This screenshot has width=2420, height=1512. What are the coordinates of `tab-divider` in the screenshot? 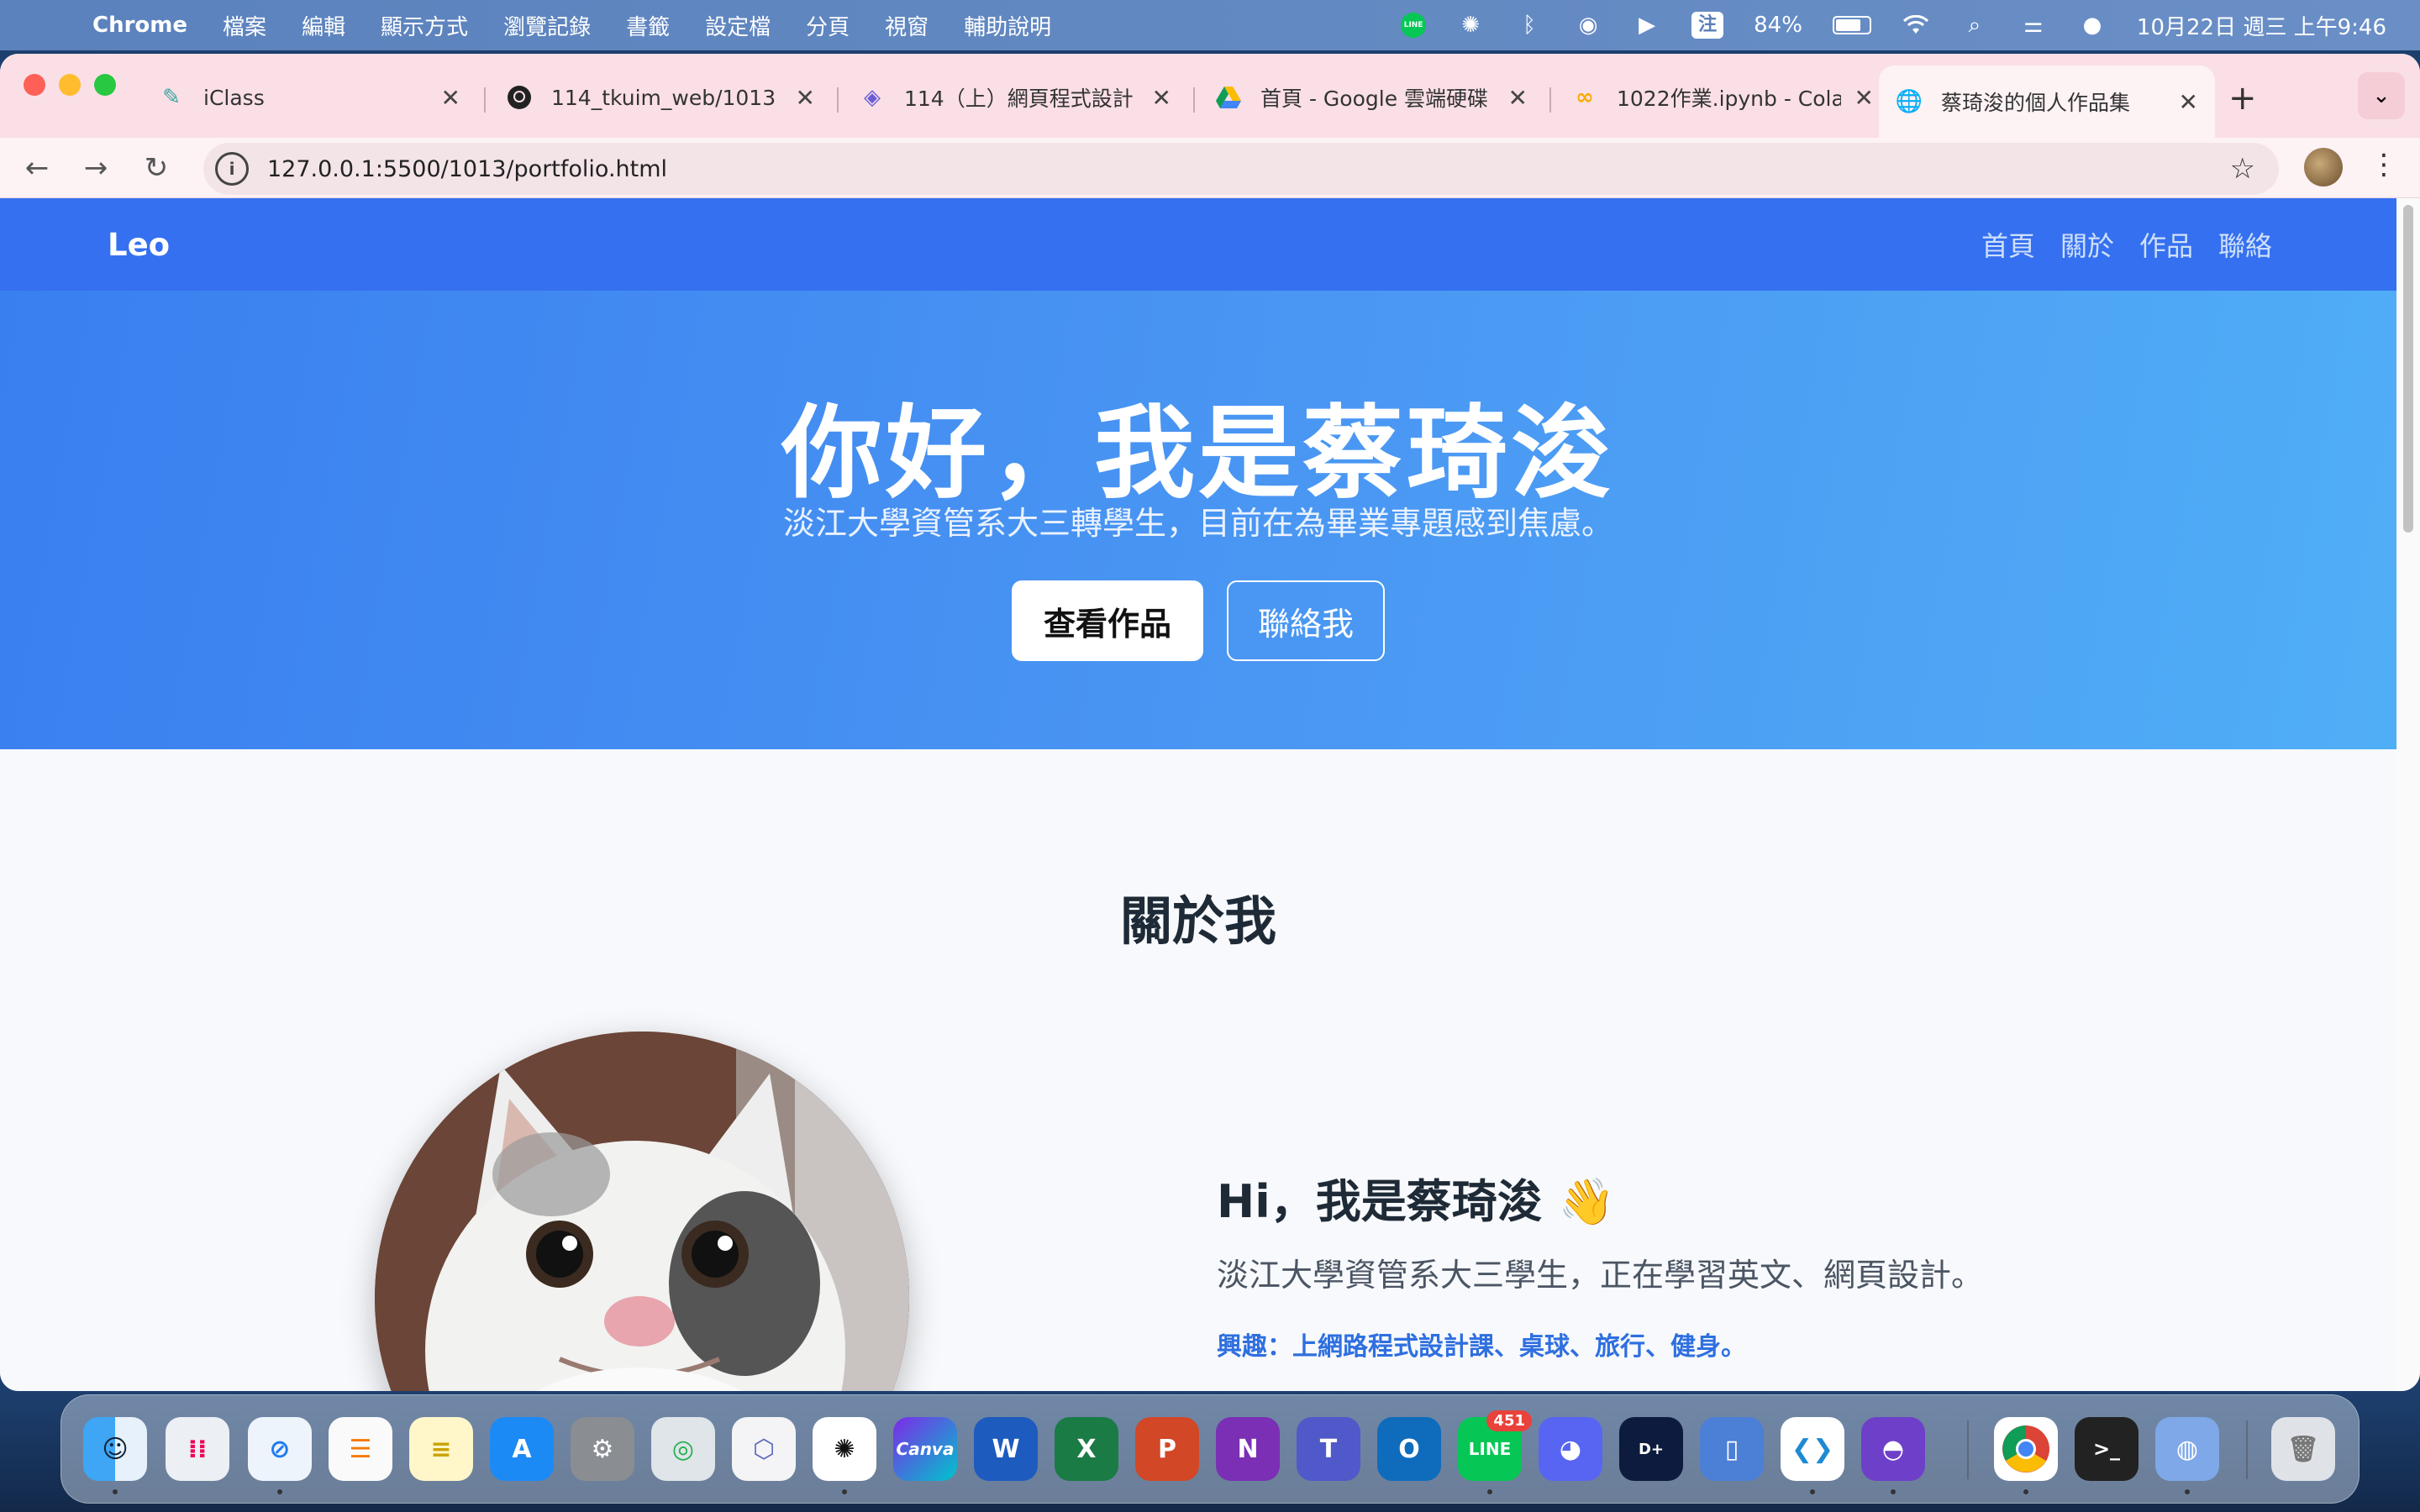 It's located at (838, 100).